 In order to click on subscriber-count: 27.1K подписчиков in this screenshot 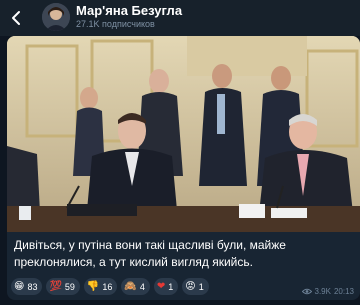, I will do `click(115, 24)`.